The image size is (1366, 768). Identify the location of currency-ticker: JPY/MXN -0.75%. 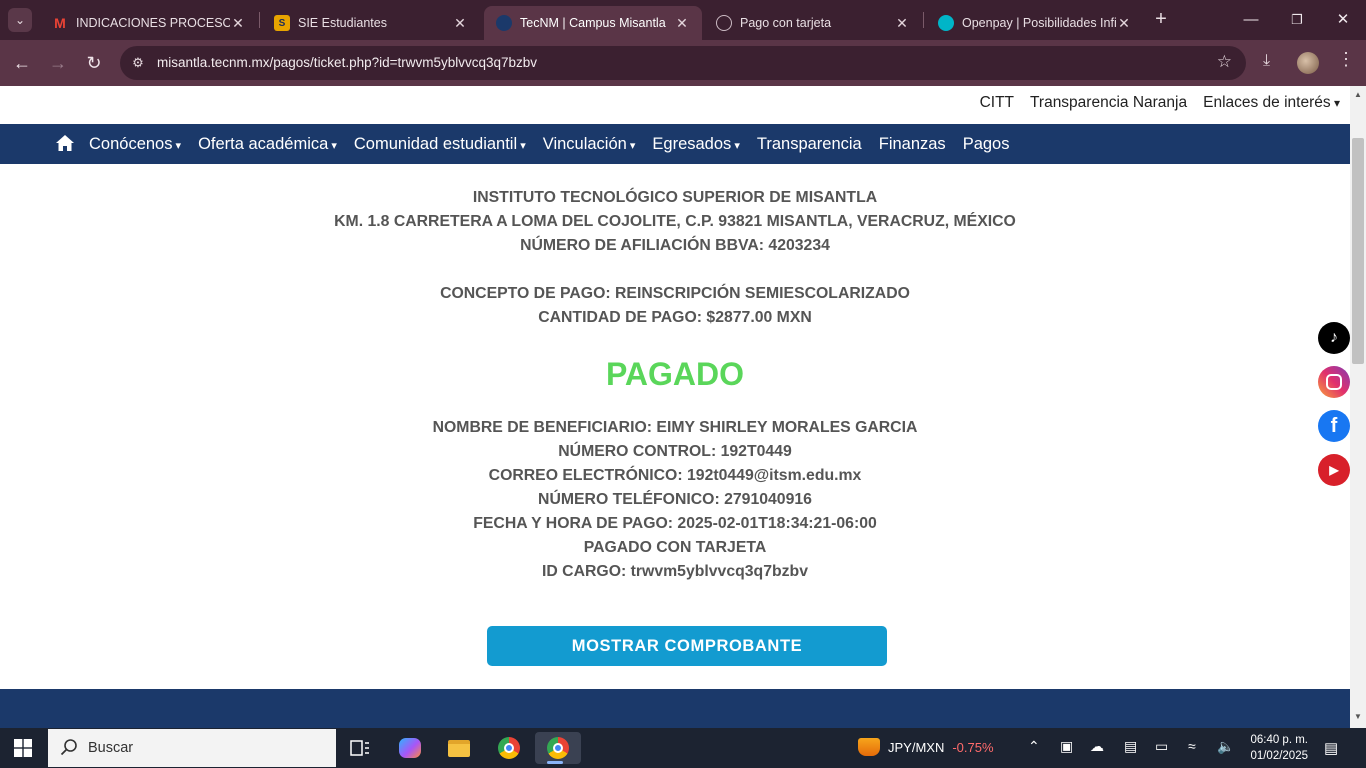
(926, 747).